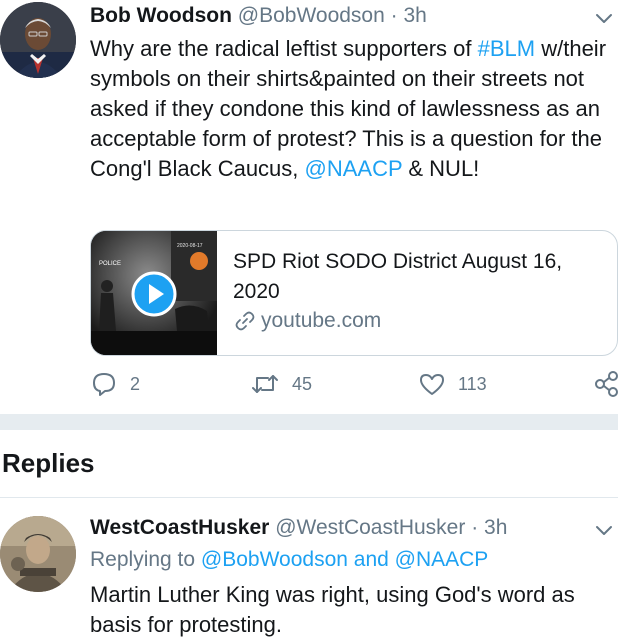  Describe the element at coordinates (441, 168) in the screenshot. I see `tweet-text-part3: & NUL!` at that location.